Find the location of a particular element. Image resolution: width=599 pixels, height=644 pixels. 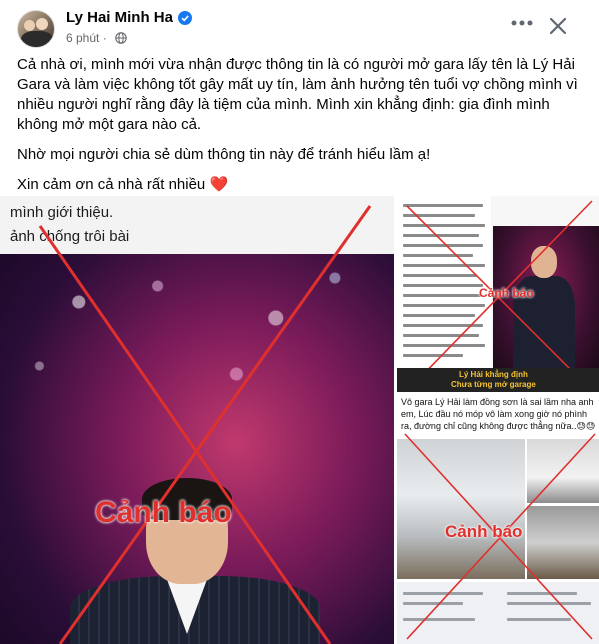

globe-icon is located at coordinates (121, 38).